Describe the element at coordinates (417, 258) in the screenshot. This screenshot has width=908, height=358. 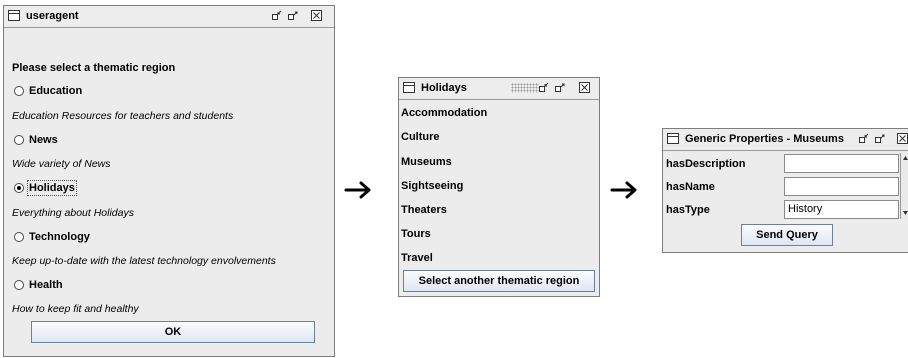
I see `list-item-travel: Travel` at that location.